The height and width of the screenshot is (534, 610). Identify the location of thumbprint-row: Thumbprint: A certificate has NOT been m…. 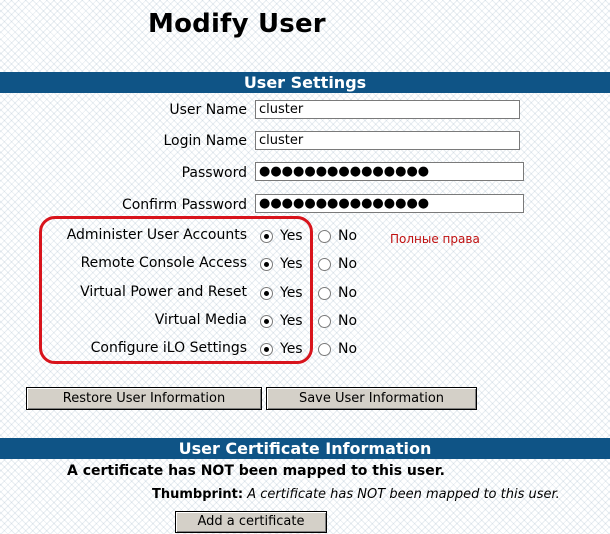
(356, 494).